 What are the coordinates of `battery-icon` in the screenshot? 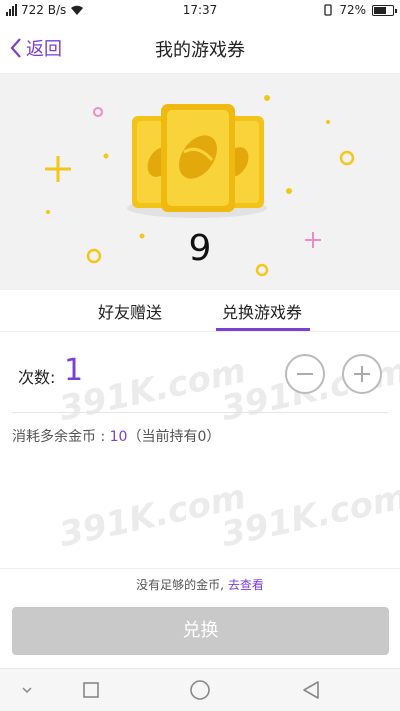 It's located at (384, 10).